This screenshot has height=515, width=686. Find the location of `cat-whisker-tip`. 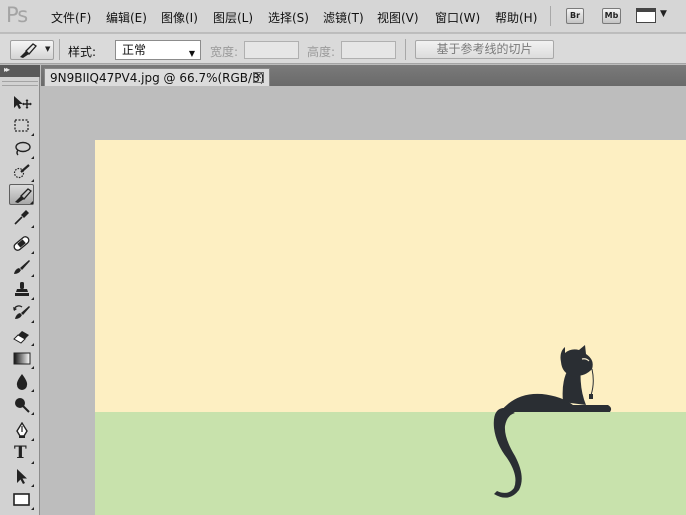

cat-whisker-tip is located at coordinates (591, 396).